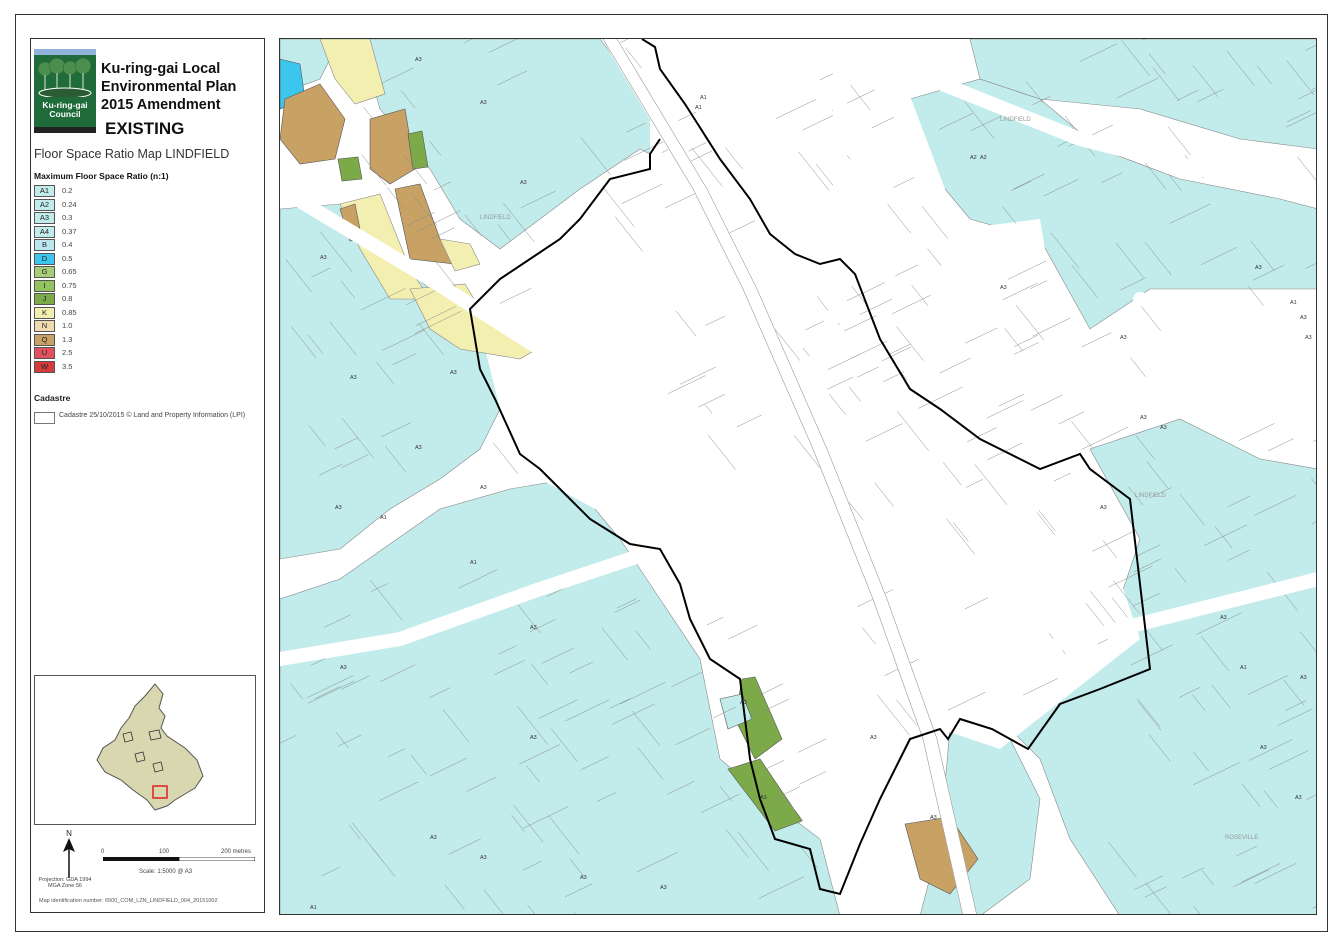 This screenshot has height=947, width=1341. I want to click on legend-value-w: 3.5, so click(67, 366).